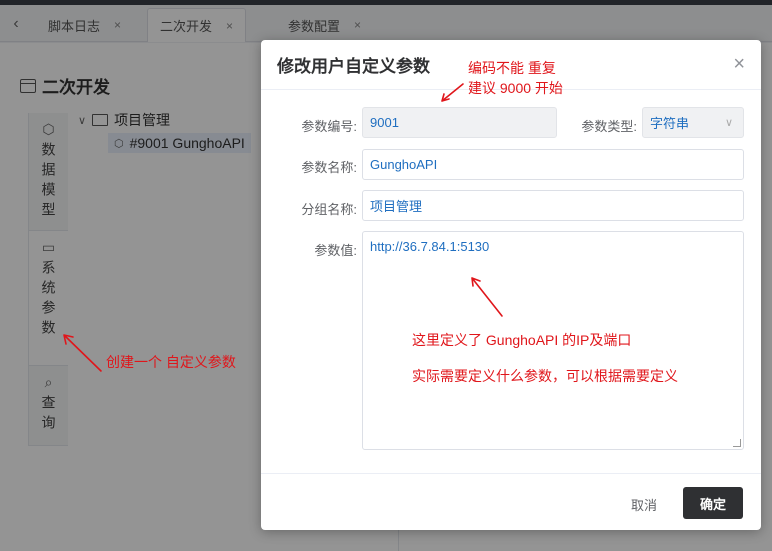 This screenshot has height=551, width=772. I want to click on param-code-label: 参数编号:, so click(329, 126).